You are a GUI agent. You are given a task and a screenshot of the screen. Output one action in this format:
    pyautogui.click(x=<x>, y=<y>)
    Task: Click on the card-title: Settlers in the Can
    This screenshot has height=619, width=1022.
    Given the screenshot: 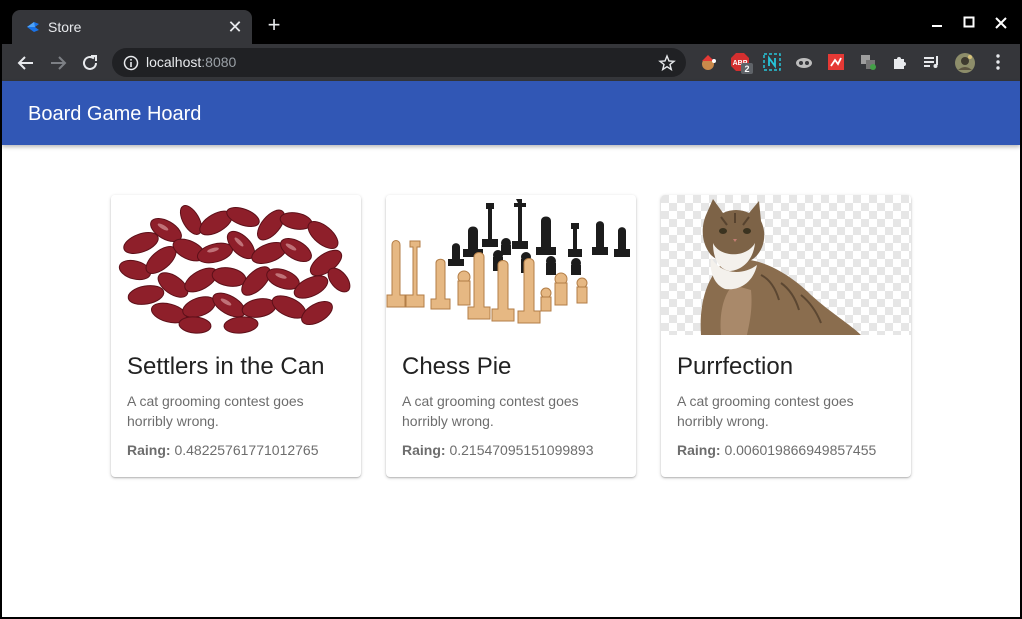 What is the action you would take?
    pyautogui.click(x=226, y=366)
    